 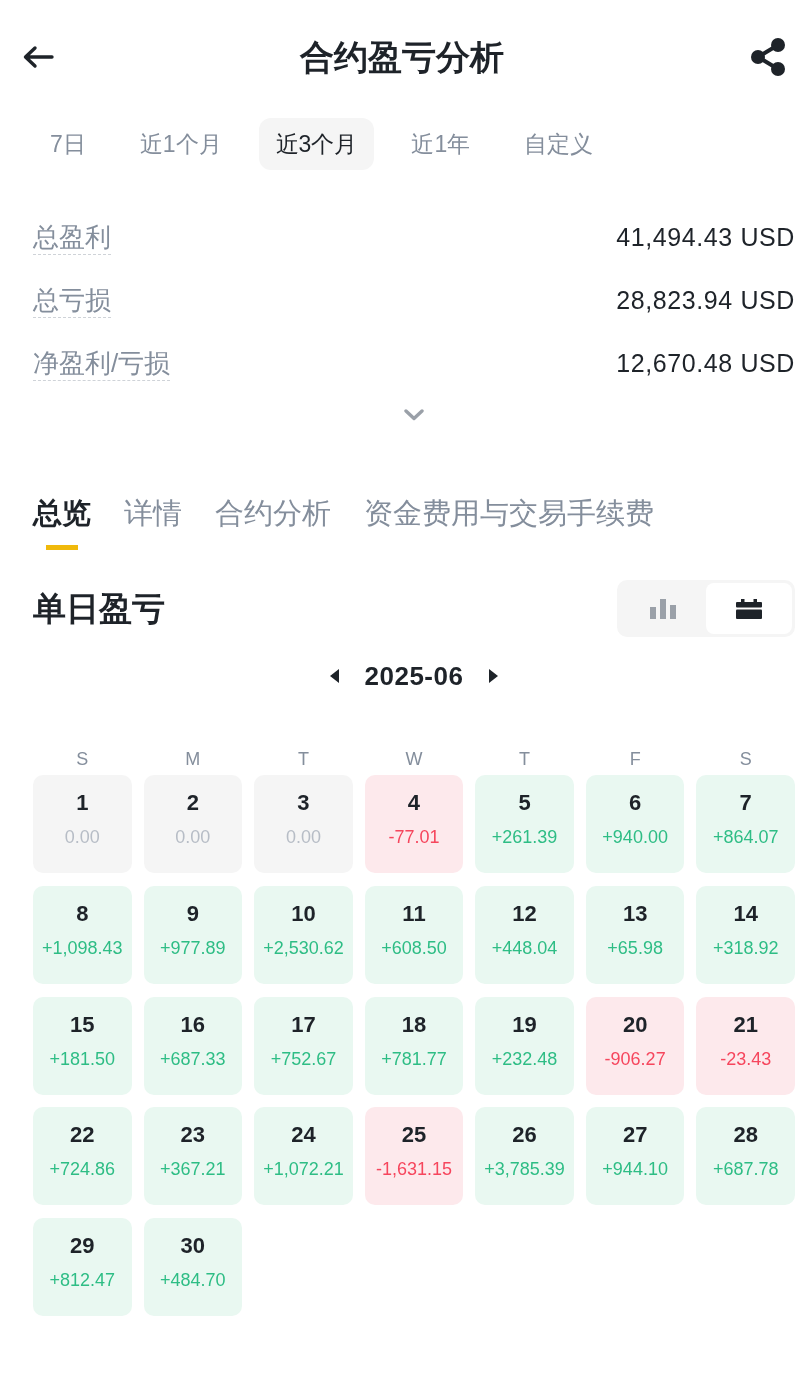 I want to click on day-cell: 28 +687.78, so click(x=745, y=1156).